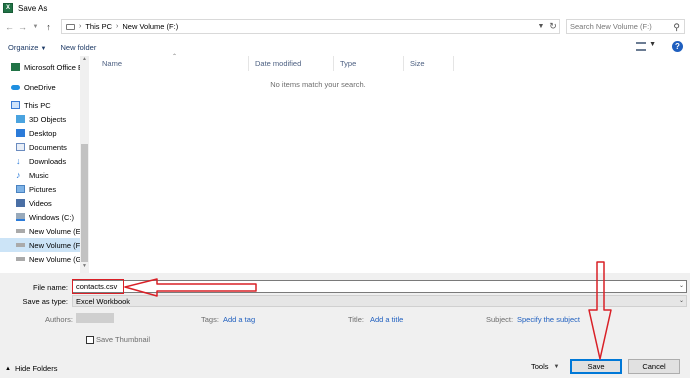 This screenshot has width=690, height=378. I want to click on scroll-up-icon: ▲, so click(84, 60).